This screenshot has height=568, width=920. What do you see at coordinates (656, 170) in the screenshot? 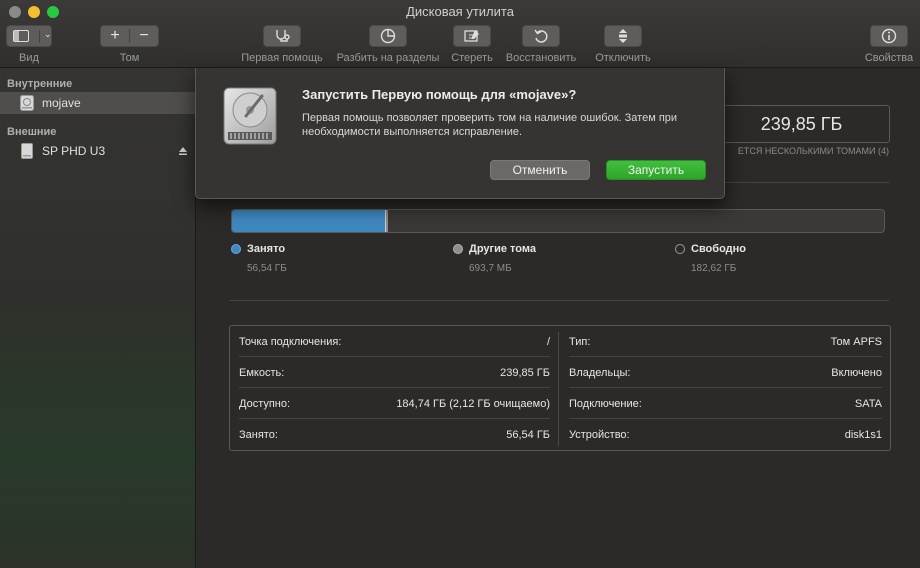
I see `run-button: Запустить` at bounding box center [656, 170].